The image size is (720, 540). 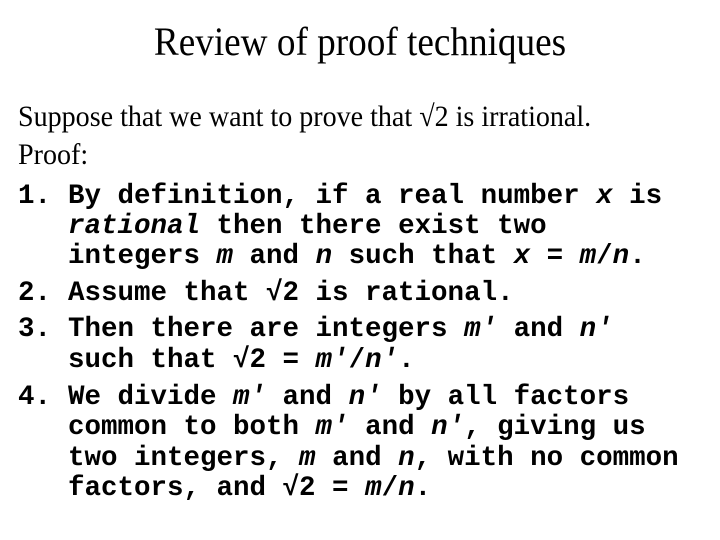 I want to click on step-text: Assume that √2 is rational., so click(x=291, y=293).